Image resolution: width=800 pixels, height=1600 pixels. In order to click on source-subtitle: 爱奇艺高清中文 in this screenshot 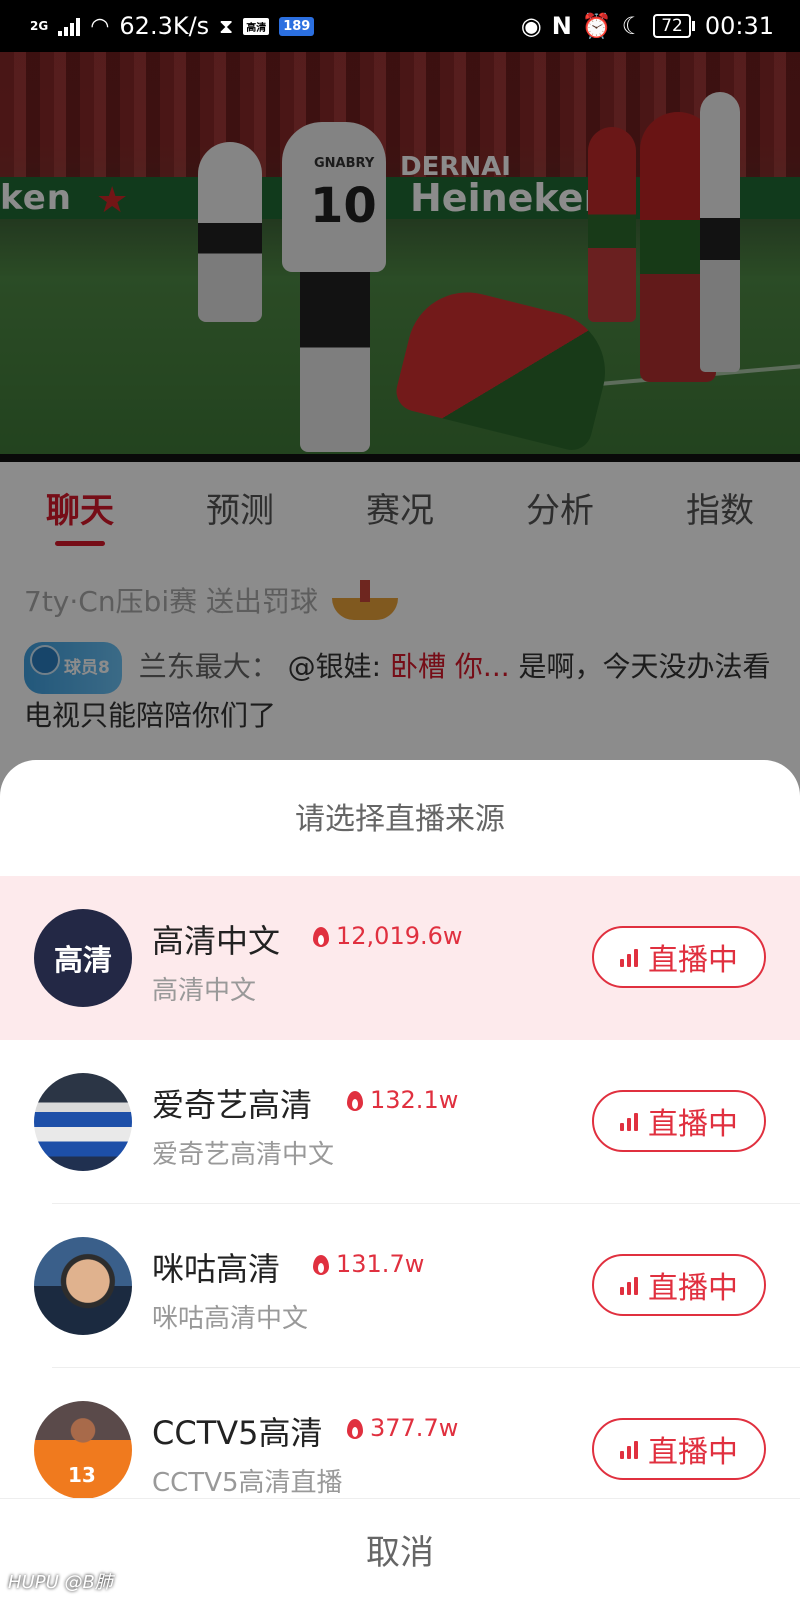, I will do `click(243, 1155)`.